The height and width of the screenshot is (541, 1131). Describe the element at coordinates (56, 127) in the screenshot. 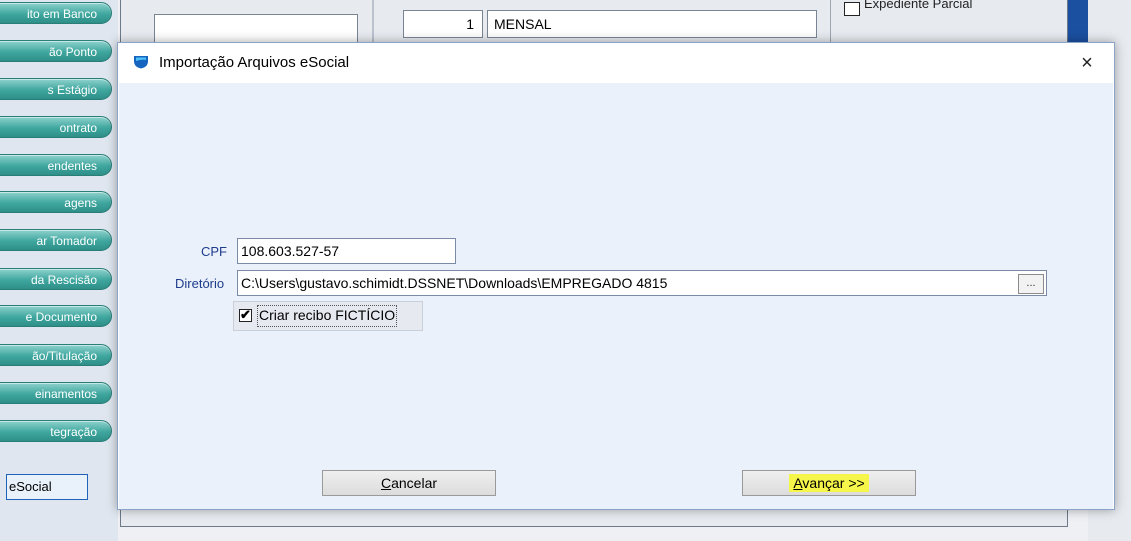

I see `sidebar-item: ontrato` at that location.